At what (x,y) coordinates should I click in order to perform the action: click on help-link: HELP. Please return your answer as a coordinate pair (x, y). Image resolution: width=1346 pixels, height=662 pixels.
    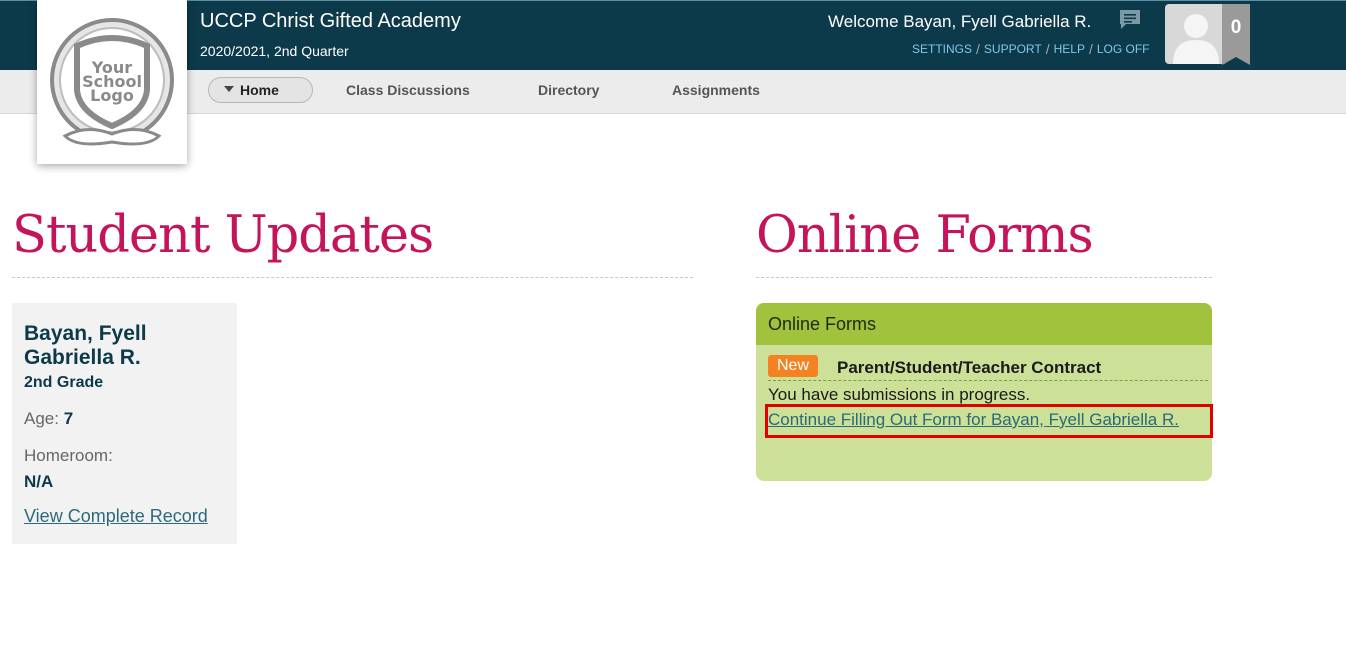
    Looking at the image, I should click on (1069, 49).